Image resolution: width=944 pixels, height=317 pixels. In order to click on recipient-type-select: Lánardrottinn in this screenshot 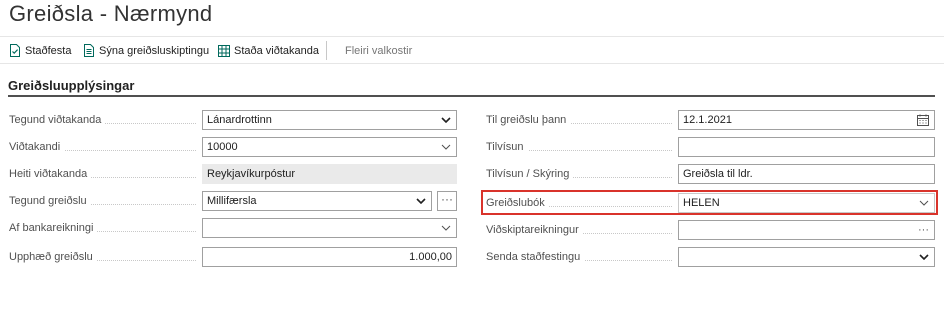, I will do `click(329, 120)`.